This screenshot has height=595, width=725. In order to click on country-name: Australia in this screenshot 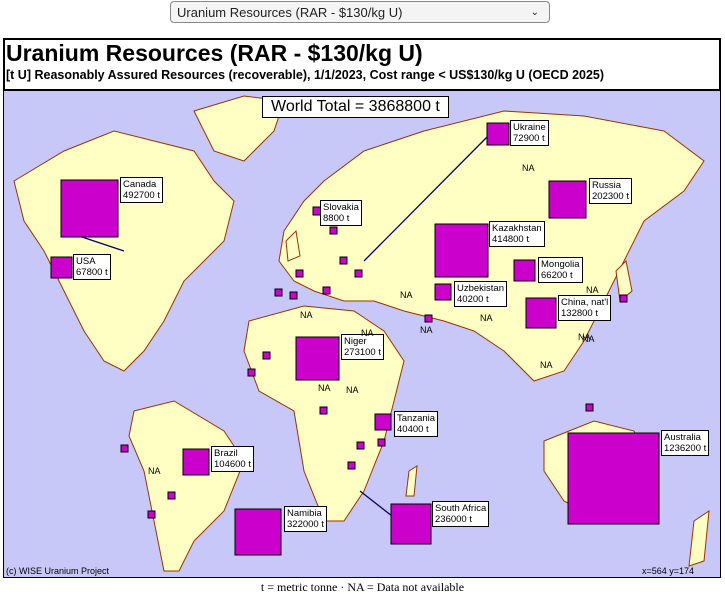, I will do `click(682, 437)`.